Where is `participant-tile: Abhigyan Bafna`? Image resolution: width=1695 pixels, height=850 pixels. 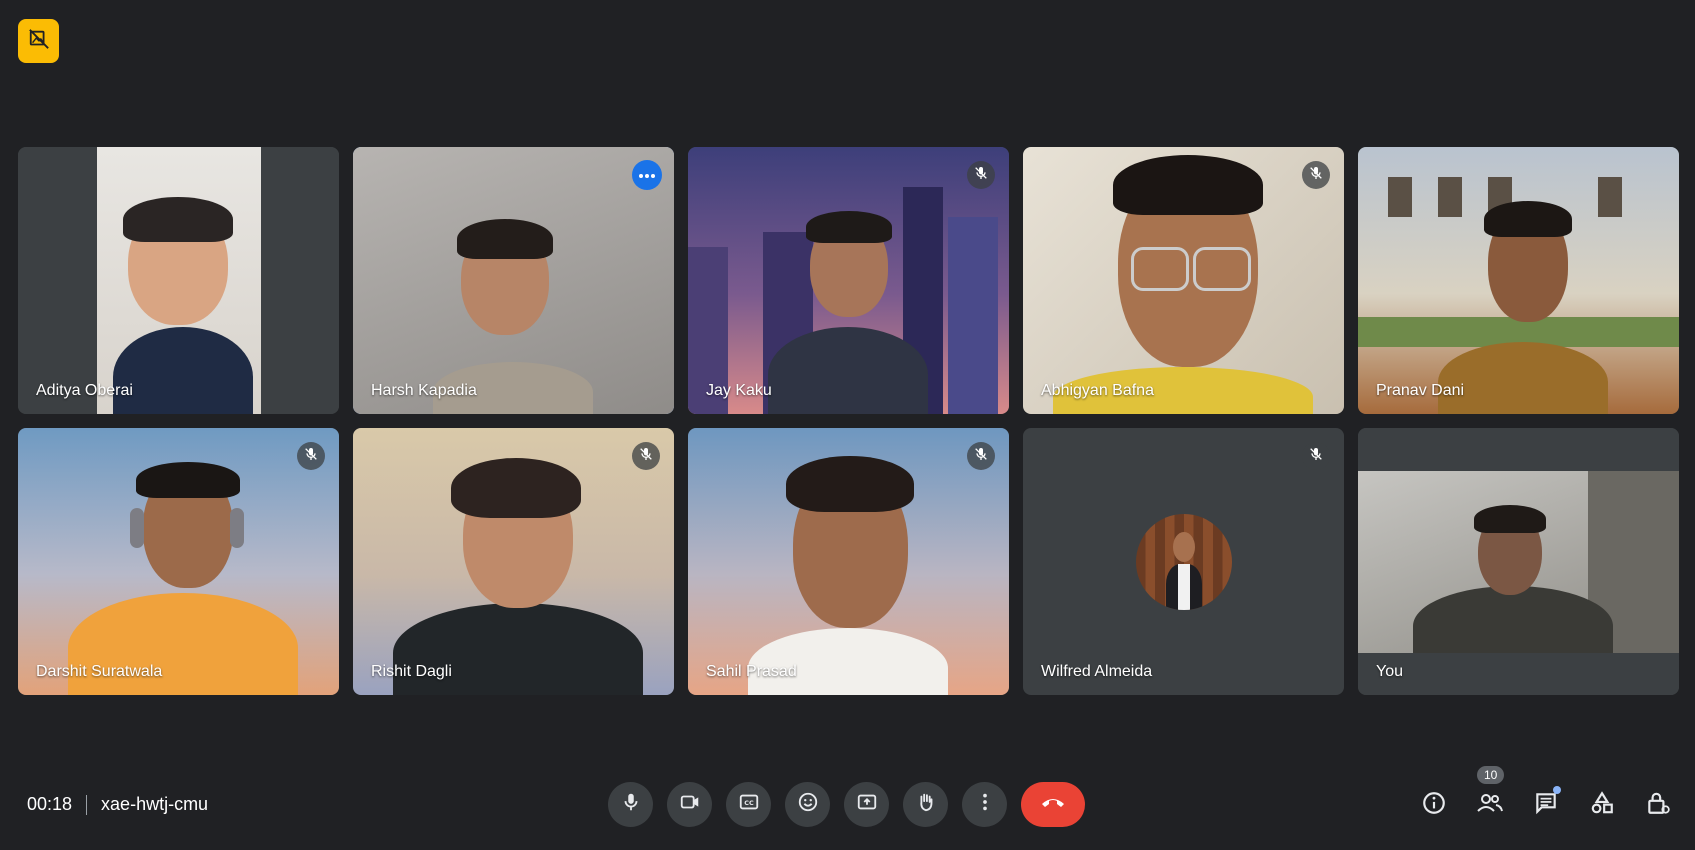
participant-tile: Abhigyan Bafna is located at coordinates (1183, 280).